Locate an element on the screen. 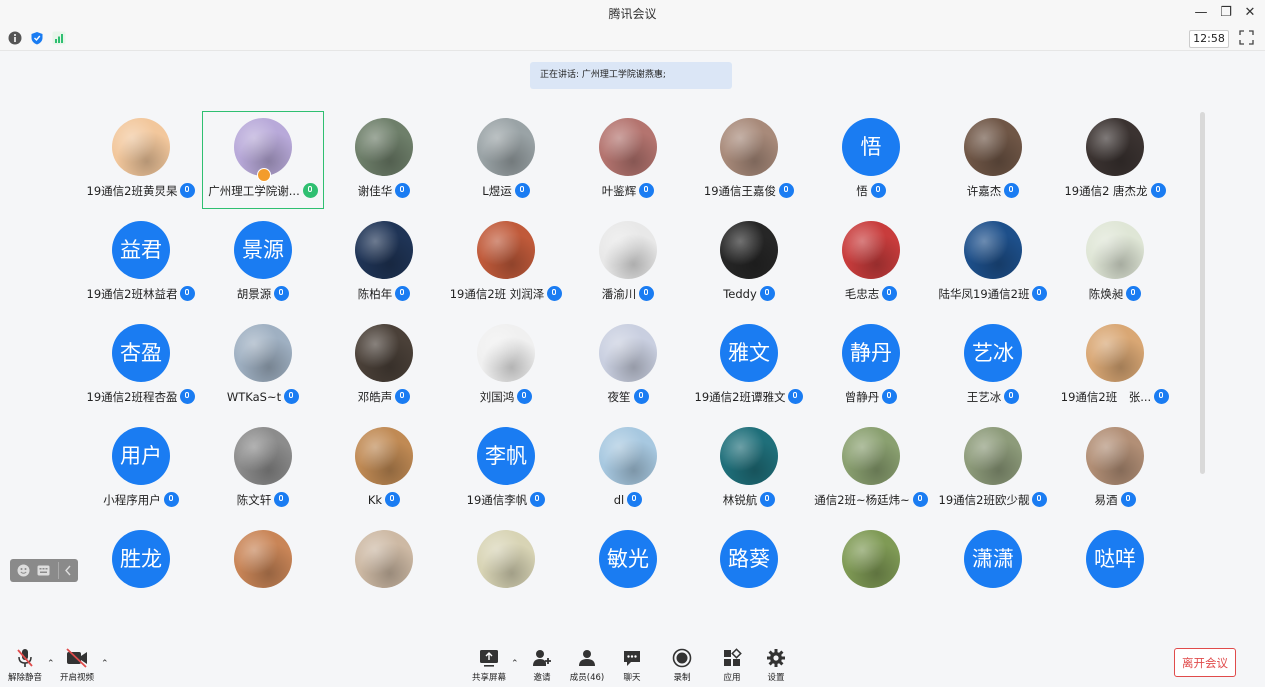 The image size is (1265, 687). invite-button: 邀请 is located at coordinates (542, 665).